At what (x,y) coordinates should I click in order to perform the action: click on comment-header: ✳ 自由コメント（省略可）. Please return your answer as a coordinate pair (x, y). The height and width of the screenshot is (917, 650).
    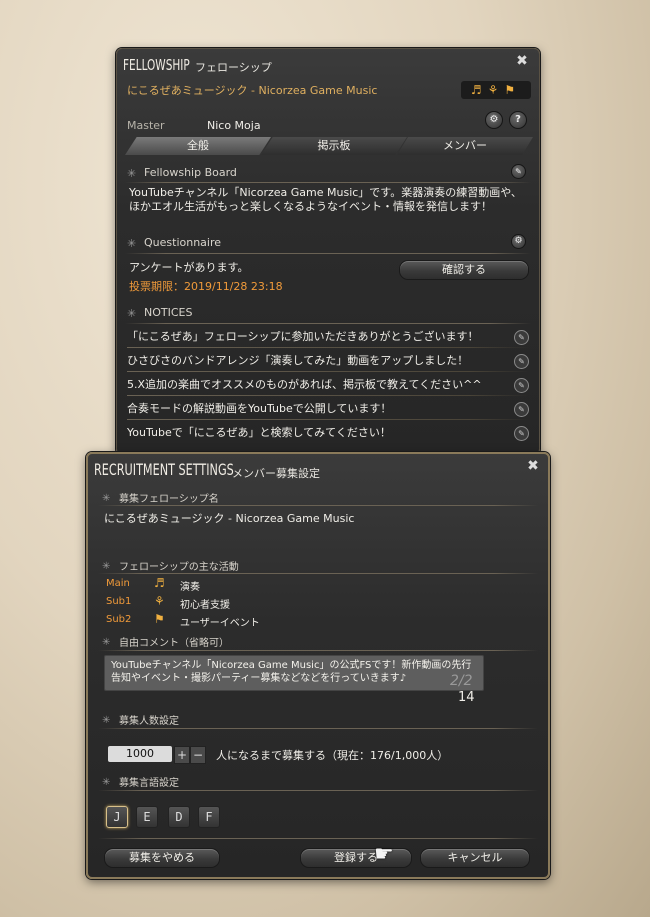
    Looking at the image, I should click on (165, 642).